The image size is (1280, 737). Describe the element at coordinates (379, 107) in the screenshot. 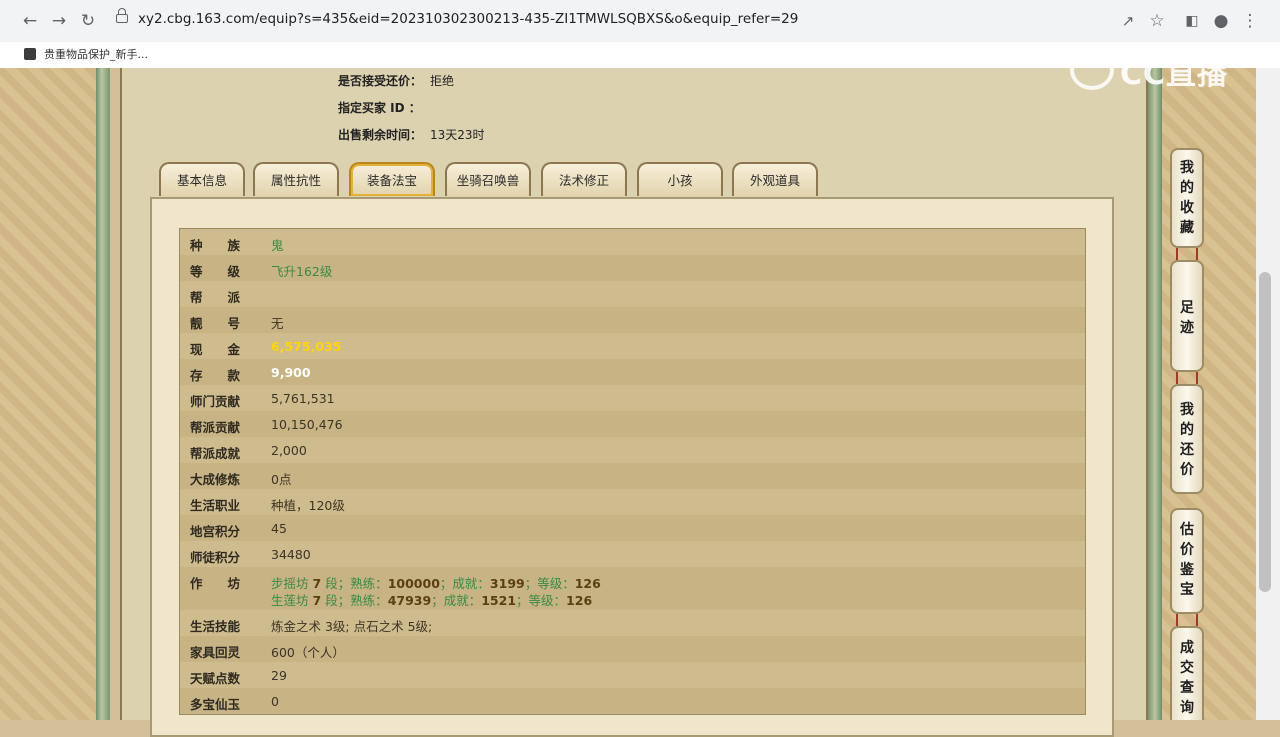

I see `designated-buyer-line: 指定买家 ID ：` at that location.